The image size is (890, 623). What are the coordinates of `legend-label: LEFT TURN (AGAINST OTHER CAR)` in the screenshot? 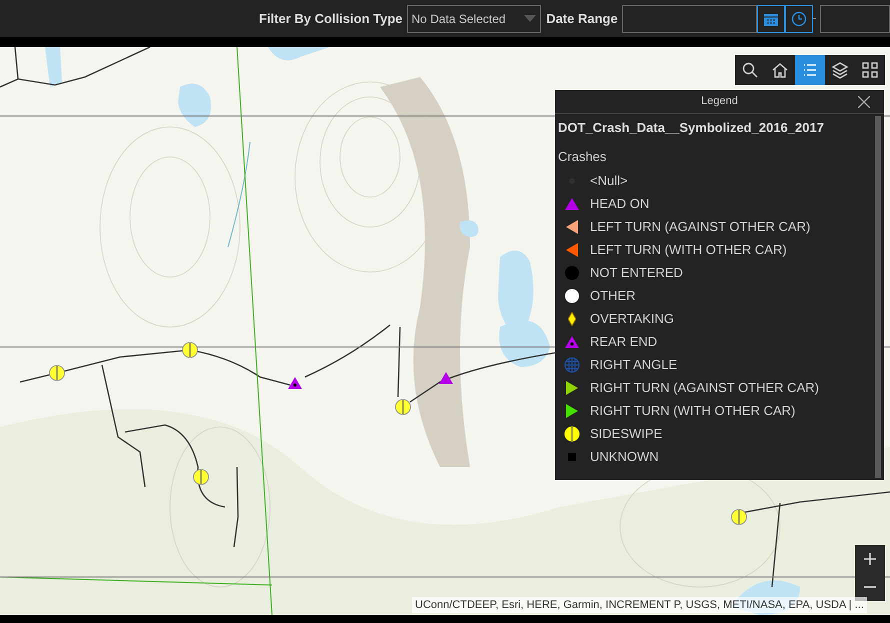 It's located at (700, 227).